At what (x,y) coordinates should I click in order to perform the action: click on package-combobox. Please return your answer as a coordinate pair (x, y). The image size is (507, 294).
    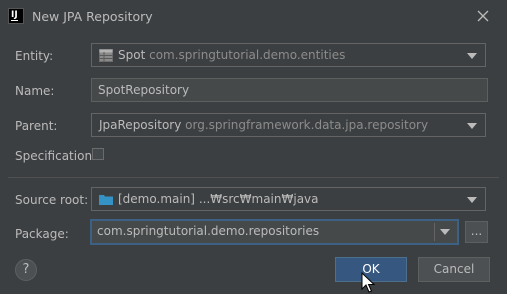
    Looking at the image, I should click on (274, 232).